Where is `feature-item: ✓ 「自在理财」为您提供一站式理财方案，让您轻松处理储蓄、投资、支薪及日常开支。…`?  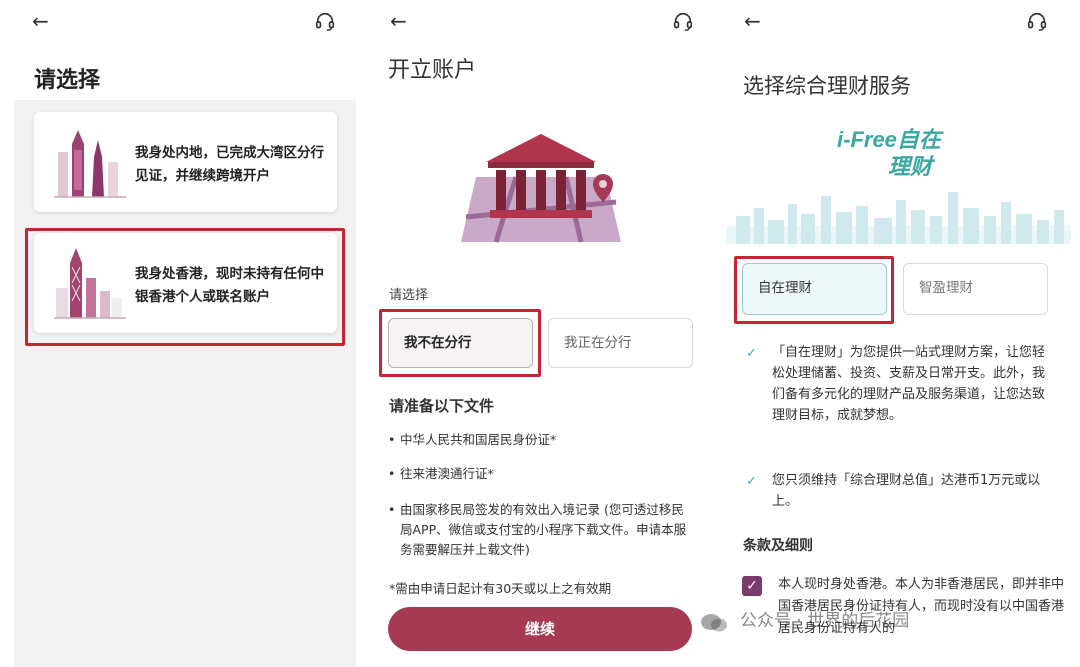
feature-item: ✓ 「自在理财」为您提供一站式理财方案，让您轻松处理储蓄、投资、支薪及日常开支。… is located at coordinates (896, 384).